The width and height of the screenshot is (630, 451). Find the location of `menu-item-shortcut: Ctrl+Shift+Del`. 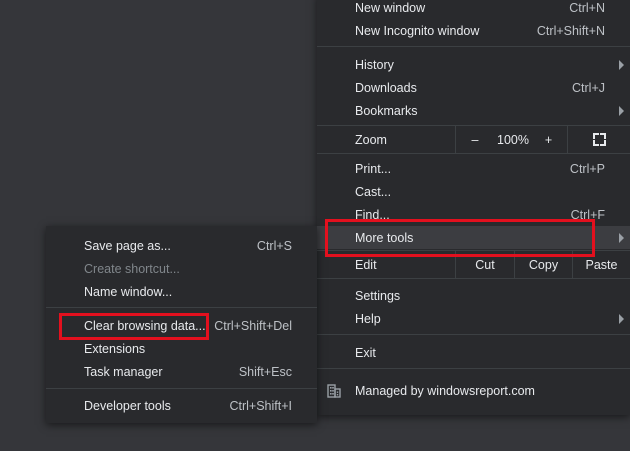

menu-item-shortcut: Ctrl+Shift+Del is located at coordinates (253, 325).